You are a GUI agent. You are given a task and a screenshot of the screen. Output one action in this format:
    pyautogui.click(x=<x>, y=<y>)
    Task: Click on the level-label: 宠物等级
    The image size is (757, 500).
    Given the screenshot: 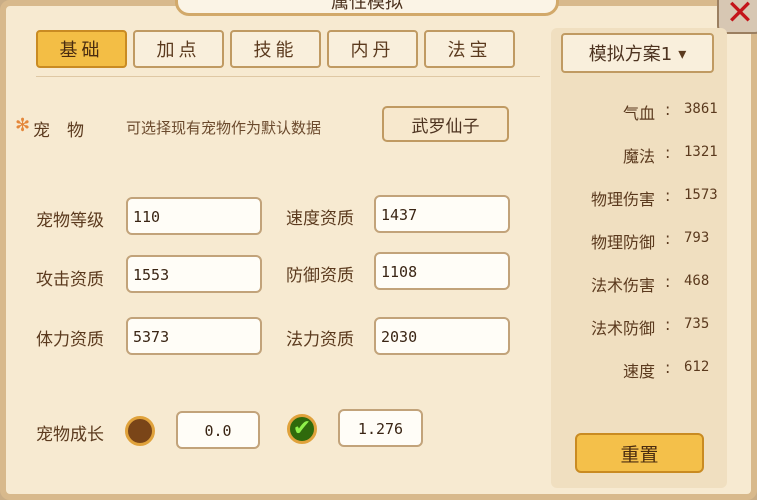 What is the action you would take?
    pyautogui.click(x=70, y=221)
    